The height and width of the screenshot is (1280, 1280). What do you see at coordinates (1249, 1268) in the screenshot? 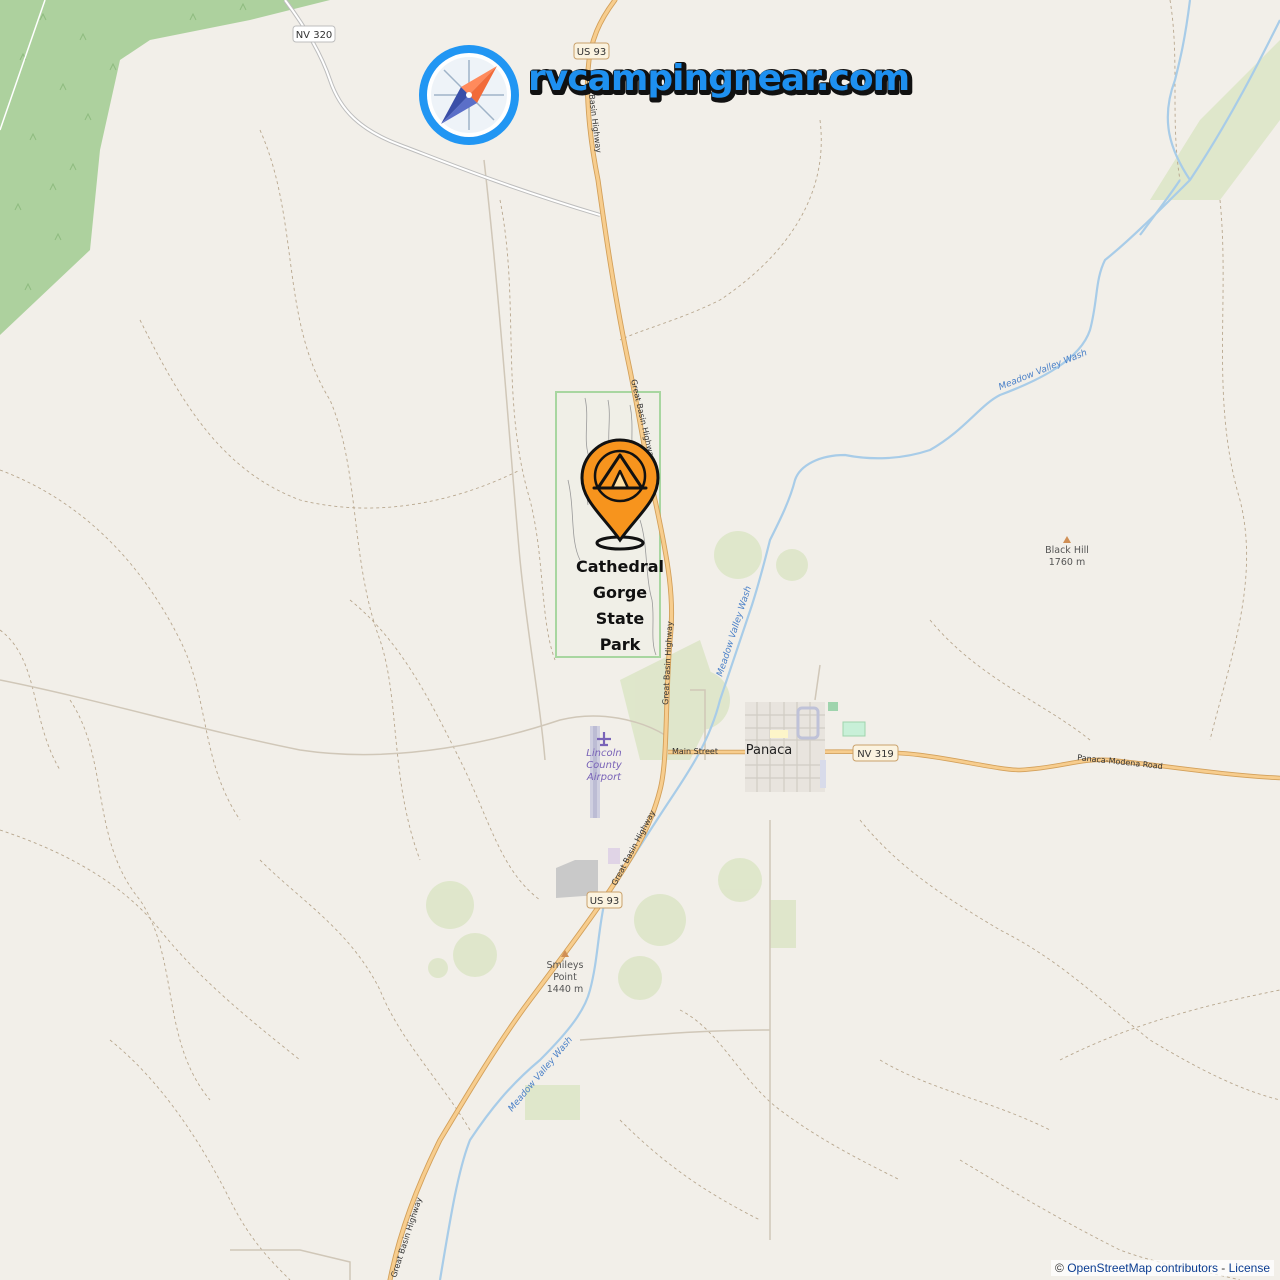
I see `license-link: License` at bounding box center [1249, 1268].